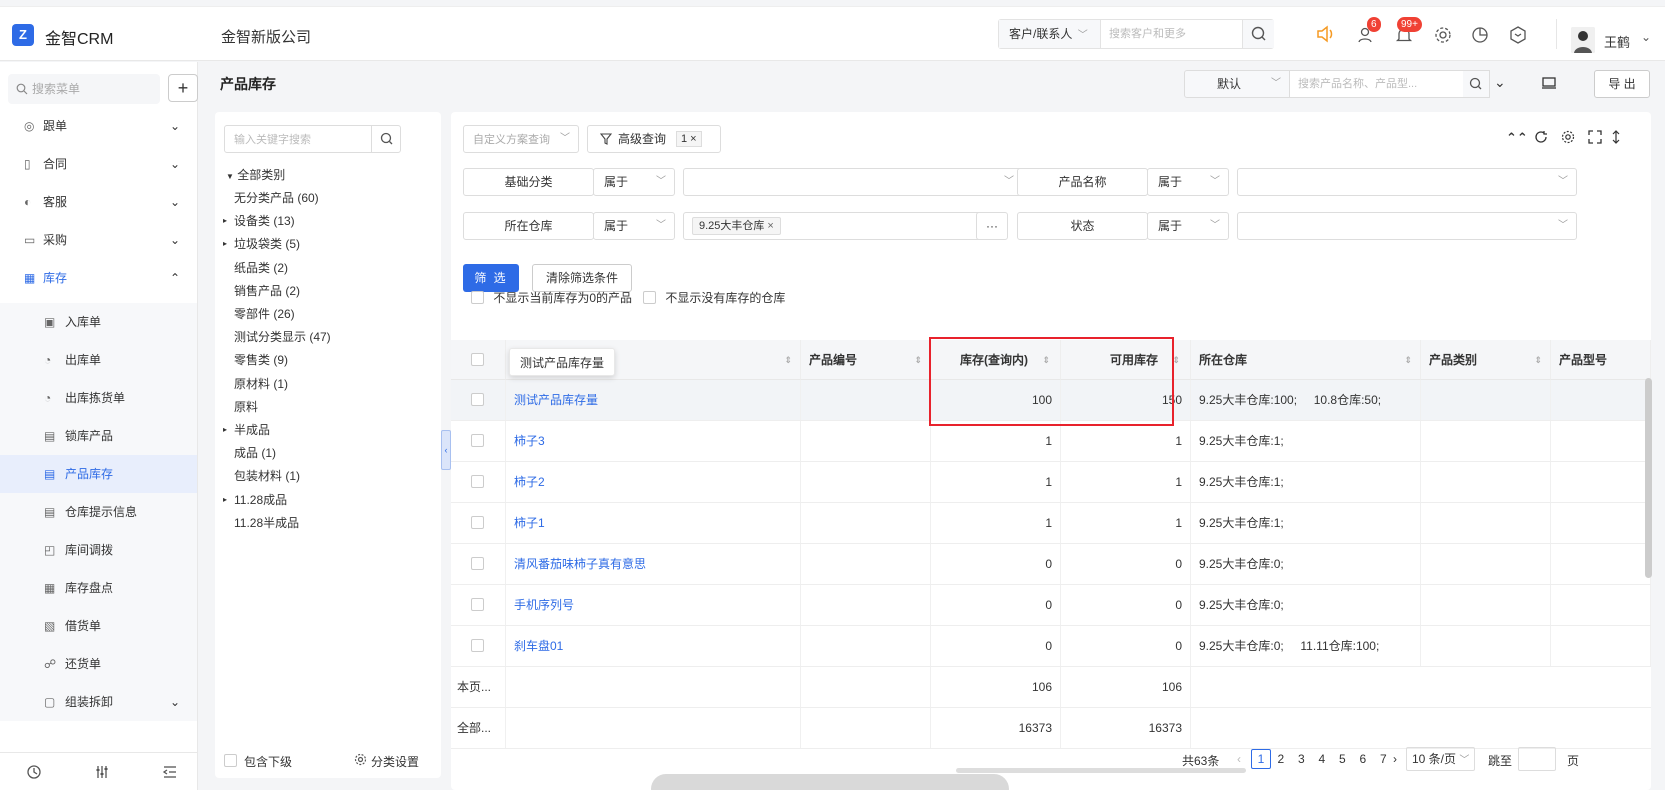 This screenshot has width=1665, height=790. I want to click on search-button, so click(1258, 34).